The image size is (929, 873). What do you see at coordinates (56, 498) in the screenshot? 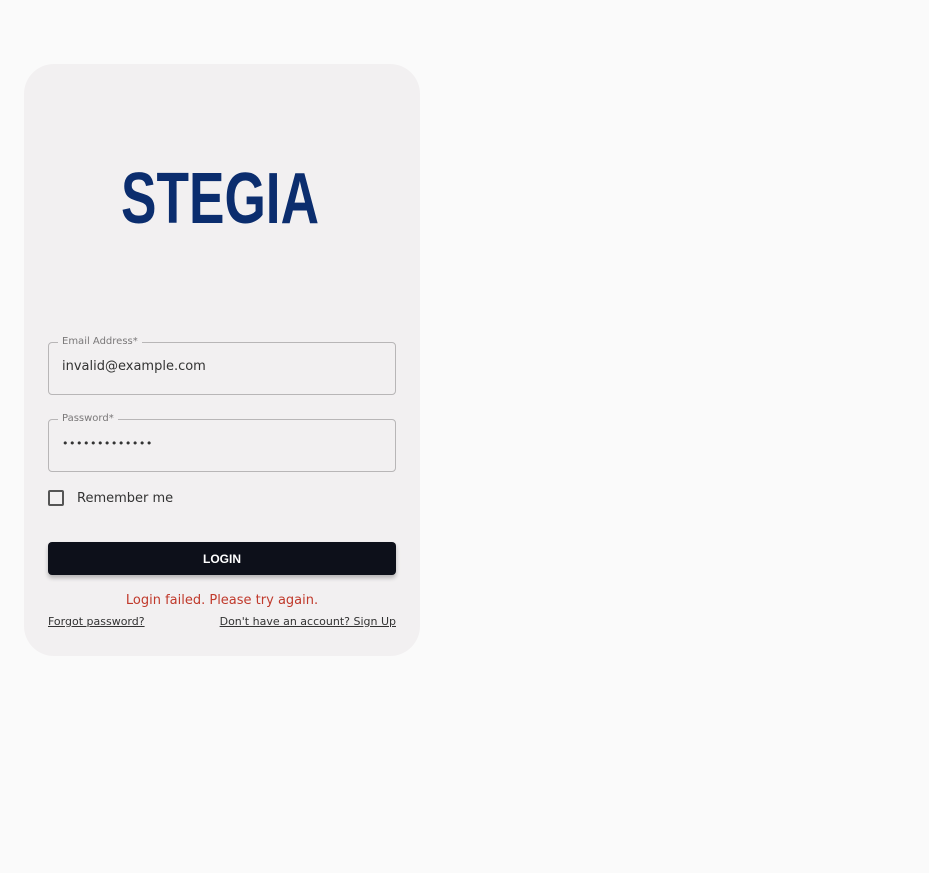
I see `remember-me-checkbox` at bounding box center [56, 498].